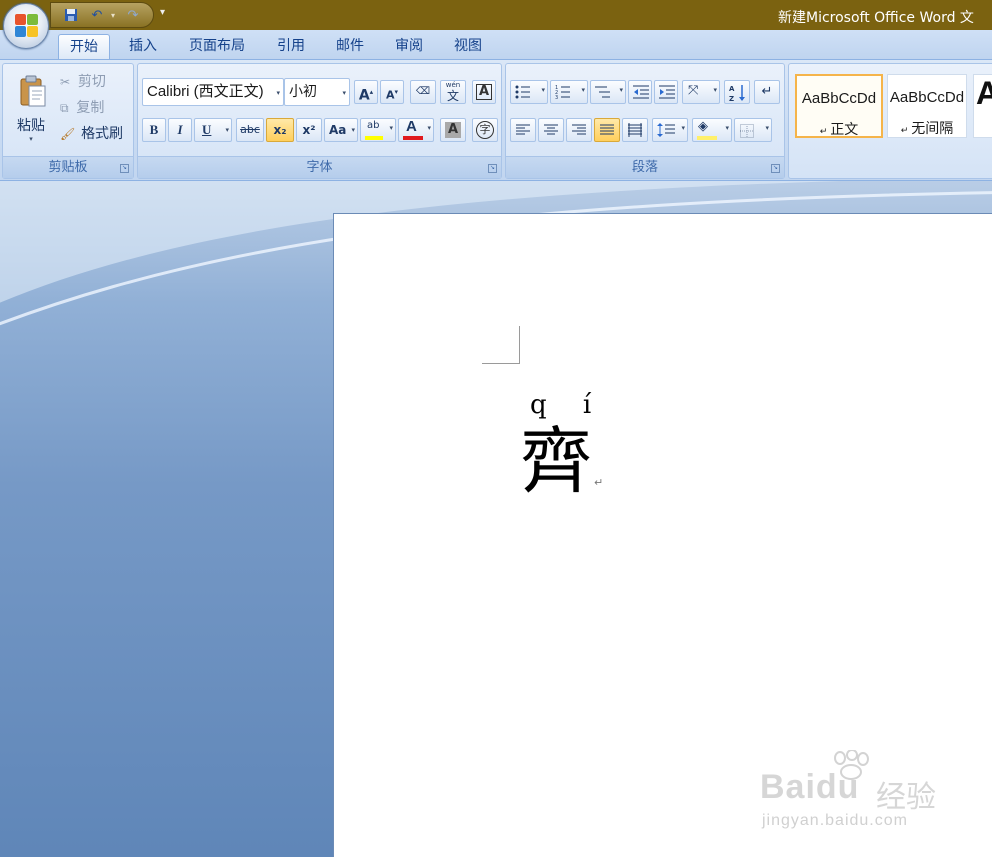  I want to click on svg-text: Z, so click(731, 99).